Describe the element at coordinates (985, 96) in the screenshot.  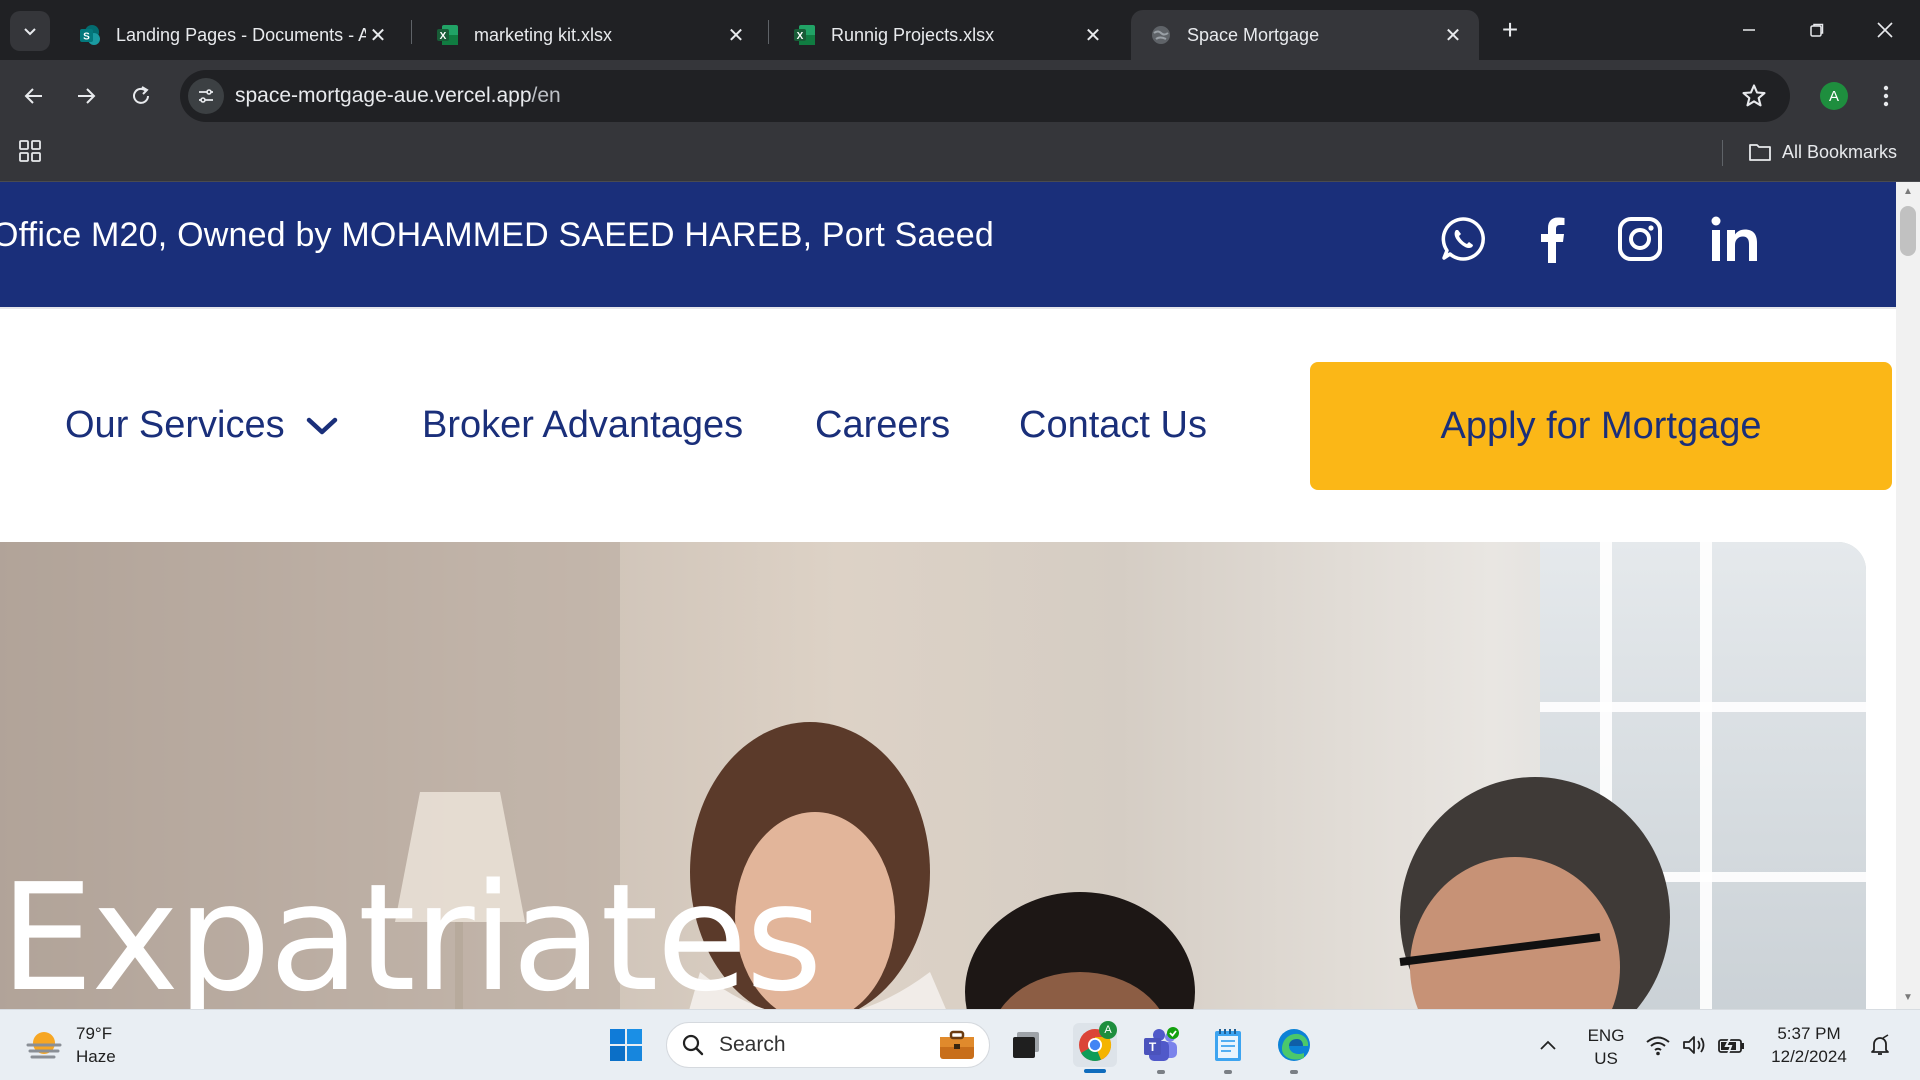
I see `address-bar: space-mortgage-aue.vercel.app/en` at that location.